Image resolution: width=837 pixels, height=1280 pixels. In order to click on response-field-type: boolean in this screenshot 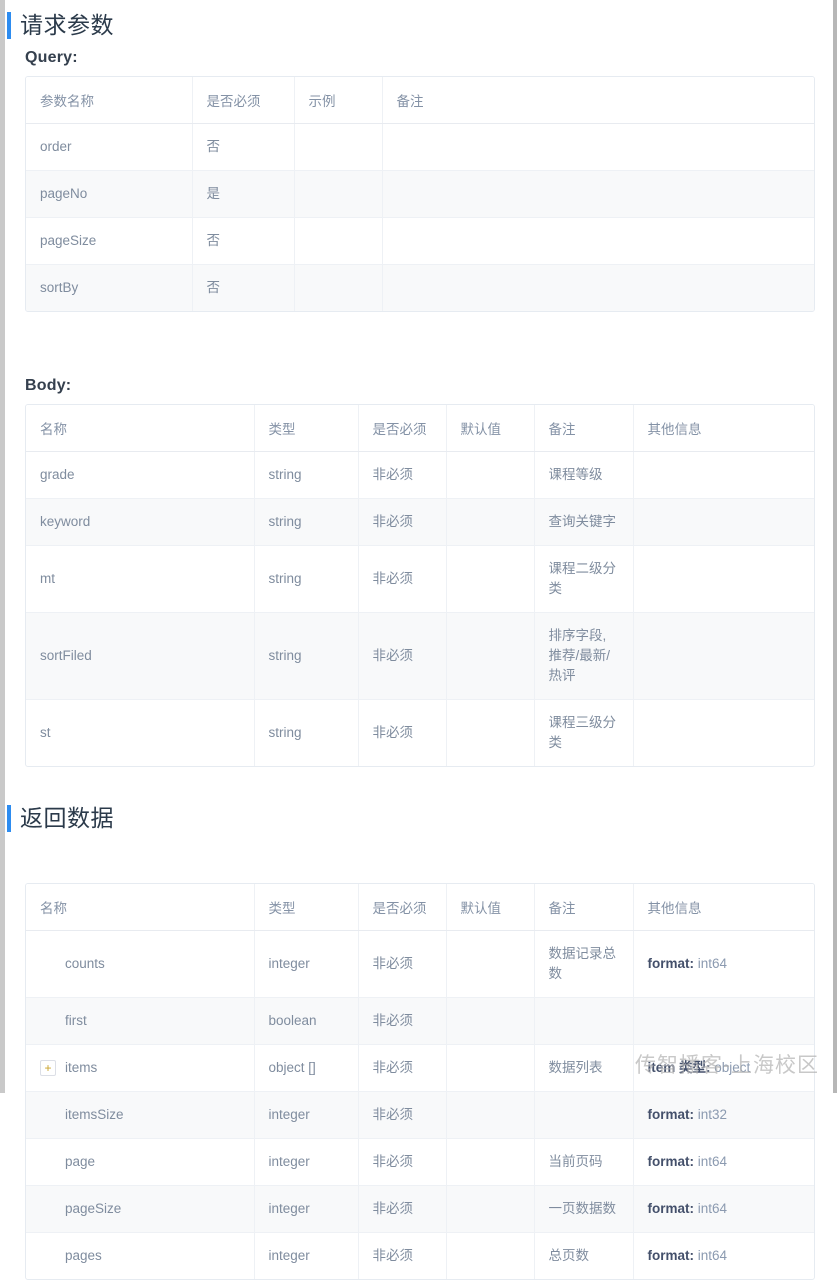, I will do `click(306, 1021)`.